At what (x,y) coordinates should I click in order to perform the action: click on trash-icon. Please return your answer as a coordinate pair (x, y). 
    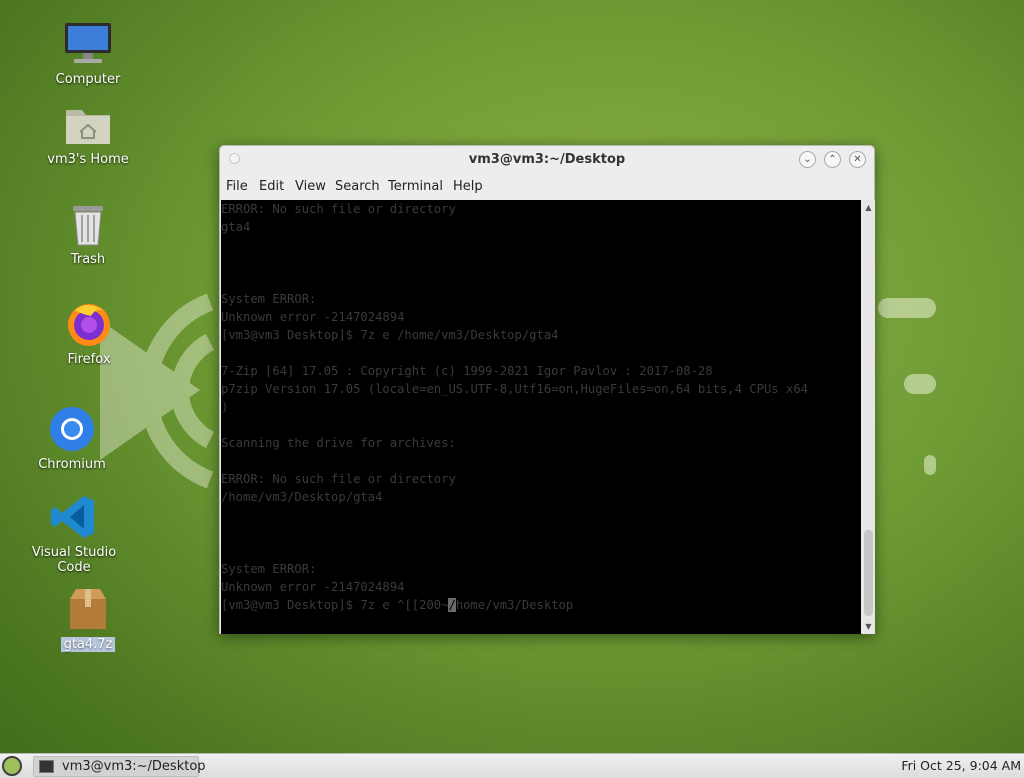
    Looking at the image, I should click on (88, 224).